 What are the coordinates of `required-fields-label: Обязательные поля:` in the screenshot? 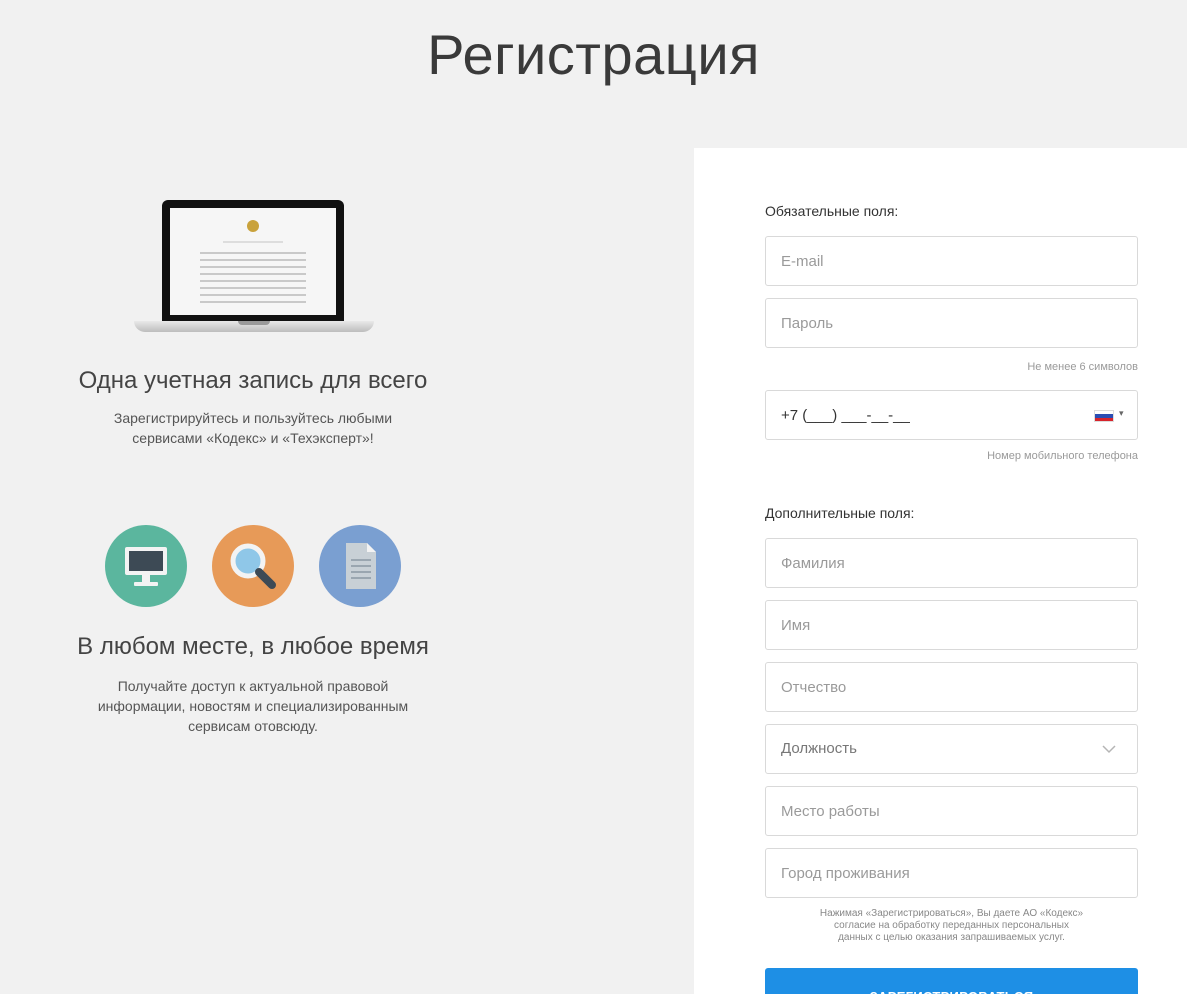 It's located at (832, 211).